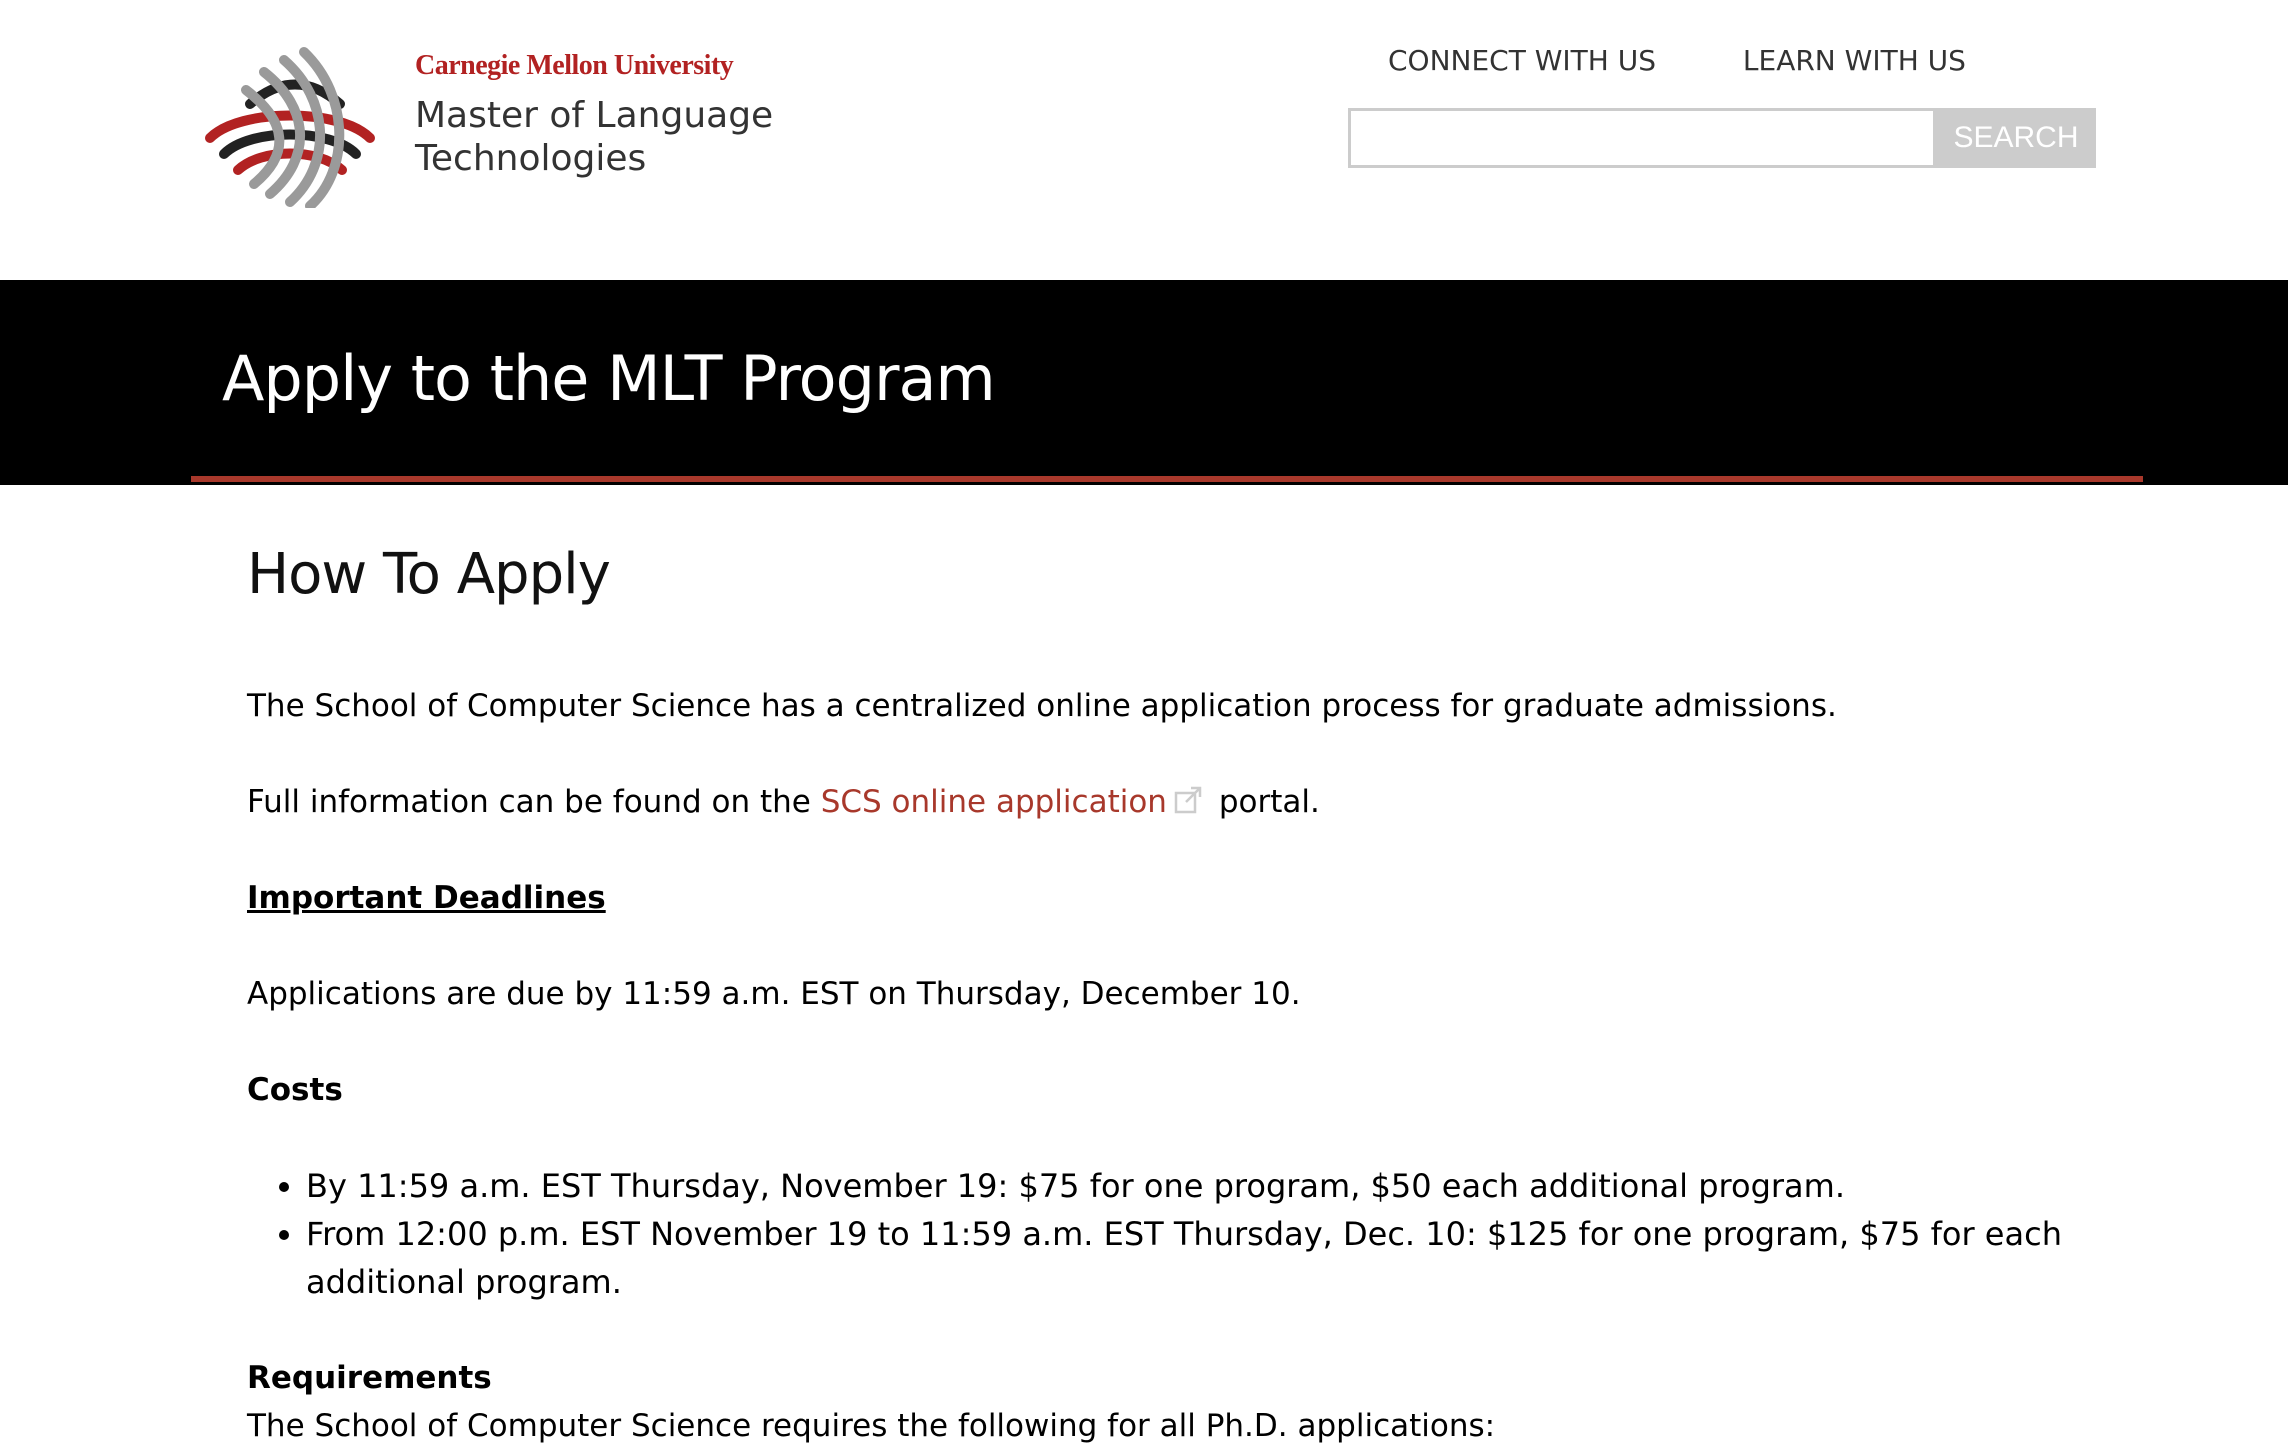 The height and width of the screenshot is (1450, 2288). I want to click on site-name-line2: Technologies, so click(531, 158).